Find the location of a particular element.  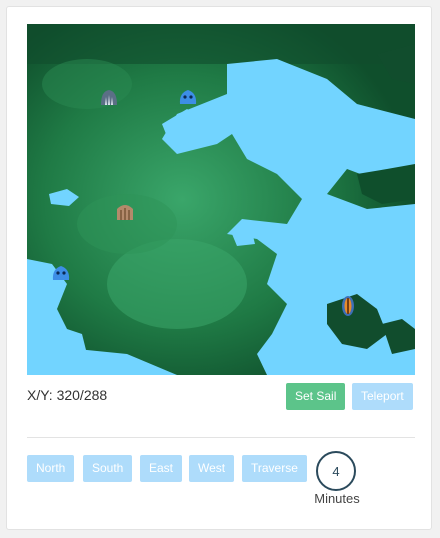

timer-value: 4 is located at coordinates (336, 471).